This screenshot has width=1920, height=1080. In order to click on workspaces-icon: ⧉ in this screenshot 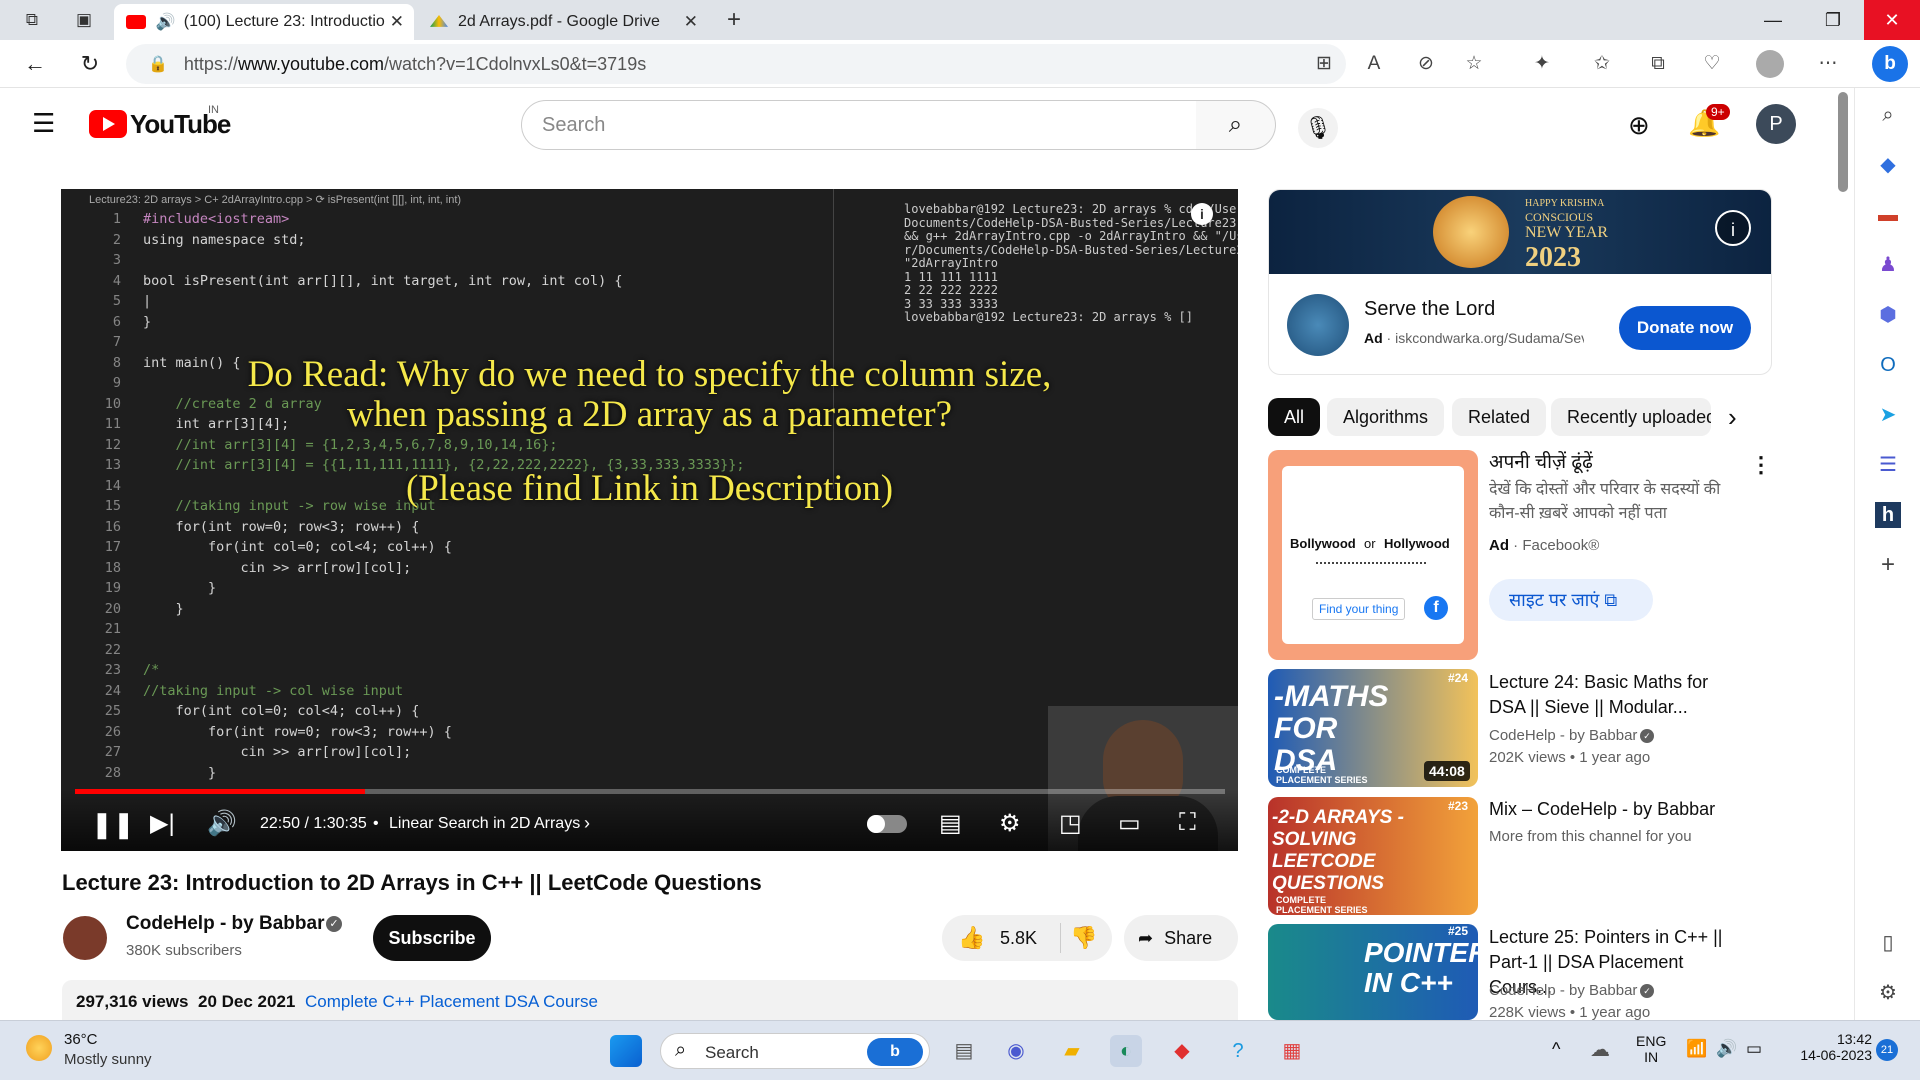, I will do `click(32, 20)`.